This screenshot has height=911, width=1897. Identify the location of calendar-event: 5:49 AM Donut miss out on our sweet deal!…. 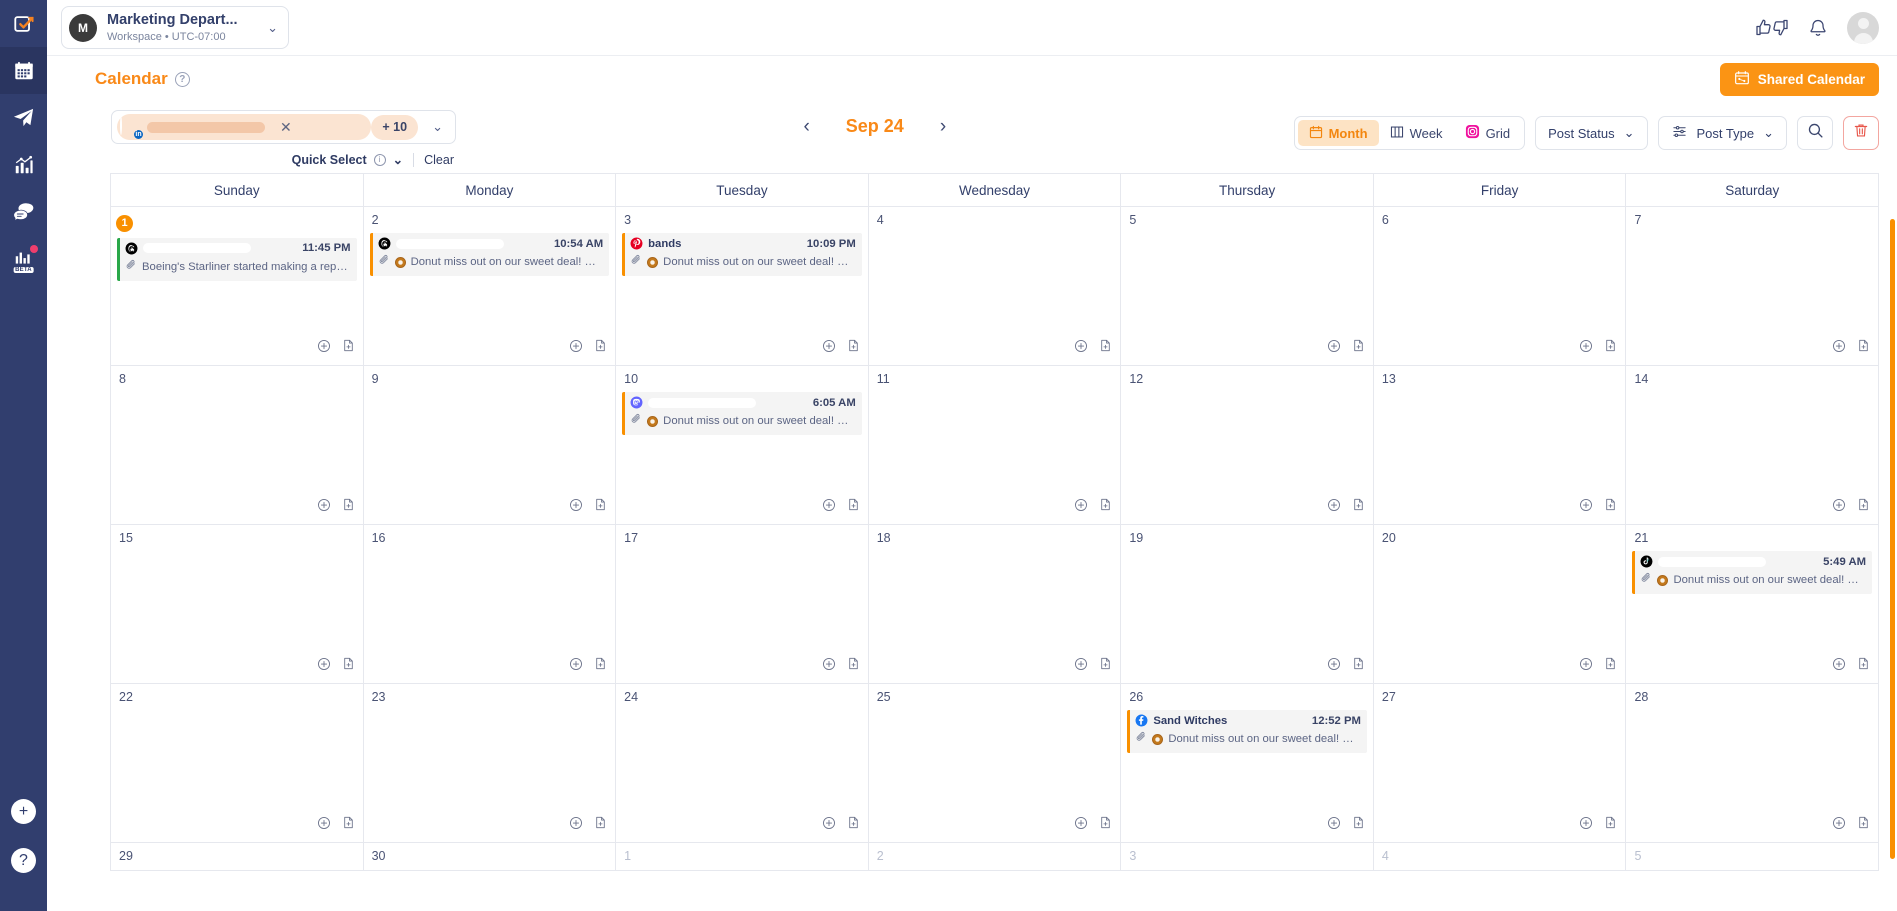
(1752, 572).